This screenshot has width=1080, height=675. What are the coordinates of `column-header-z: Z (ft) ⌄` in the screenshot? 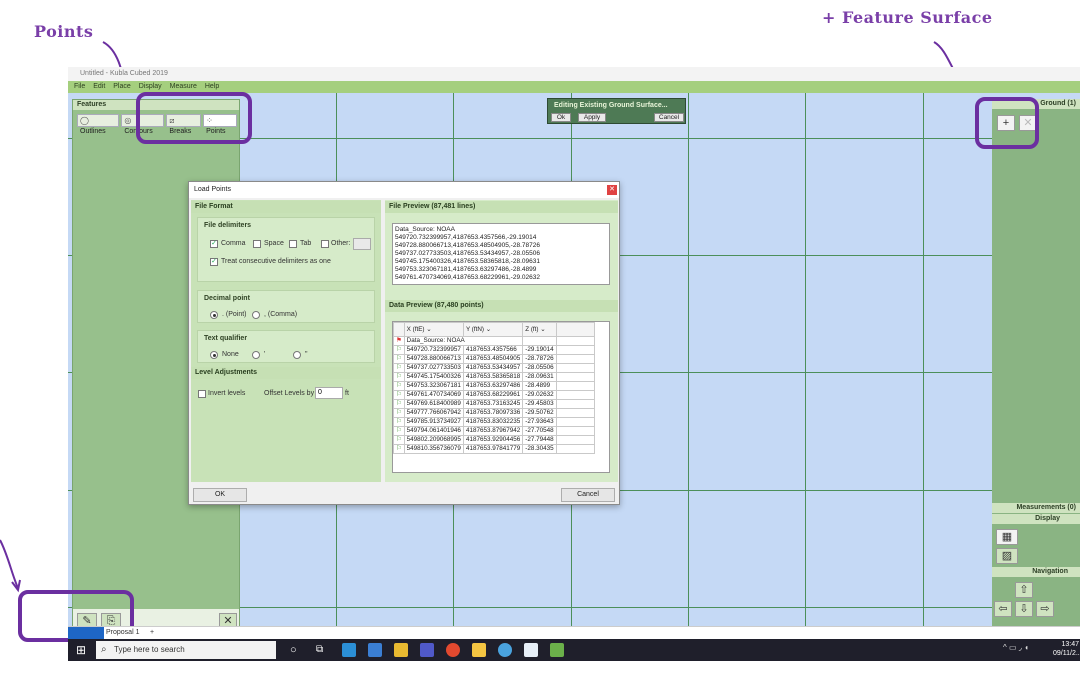 It's located at (539, 329).